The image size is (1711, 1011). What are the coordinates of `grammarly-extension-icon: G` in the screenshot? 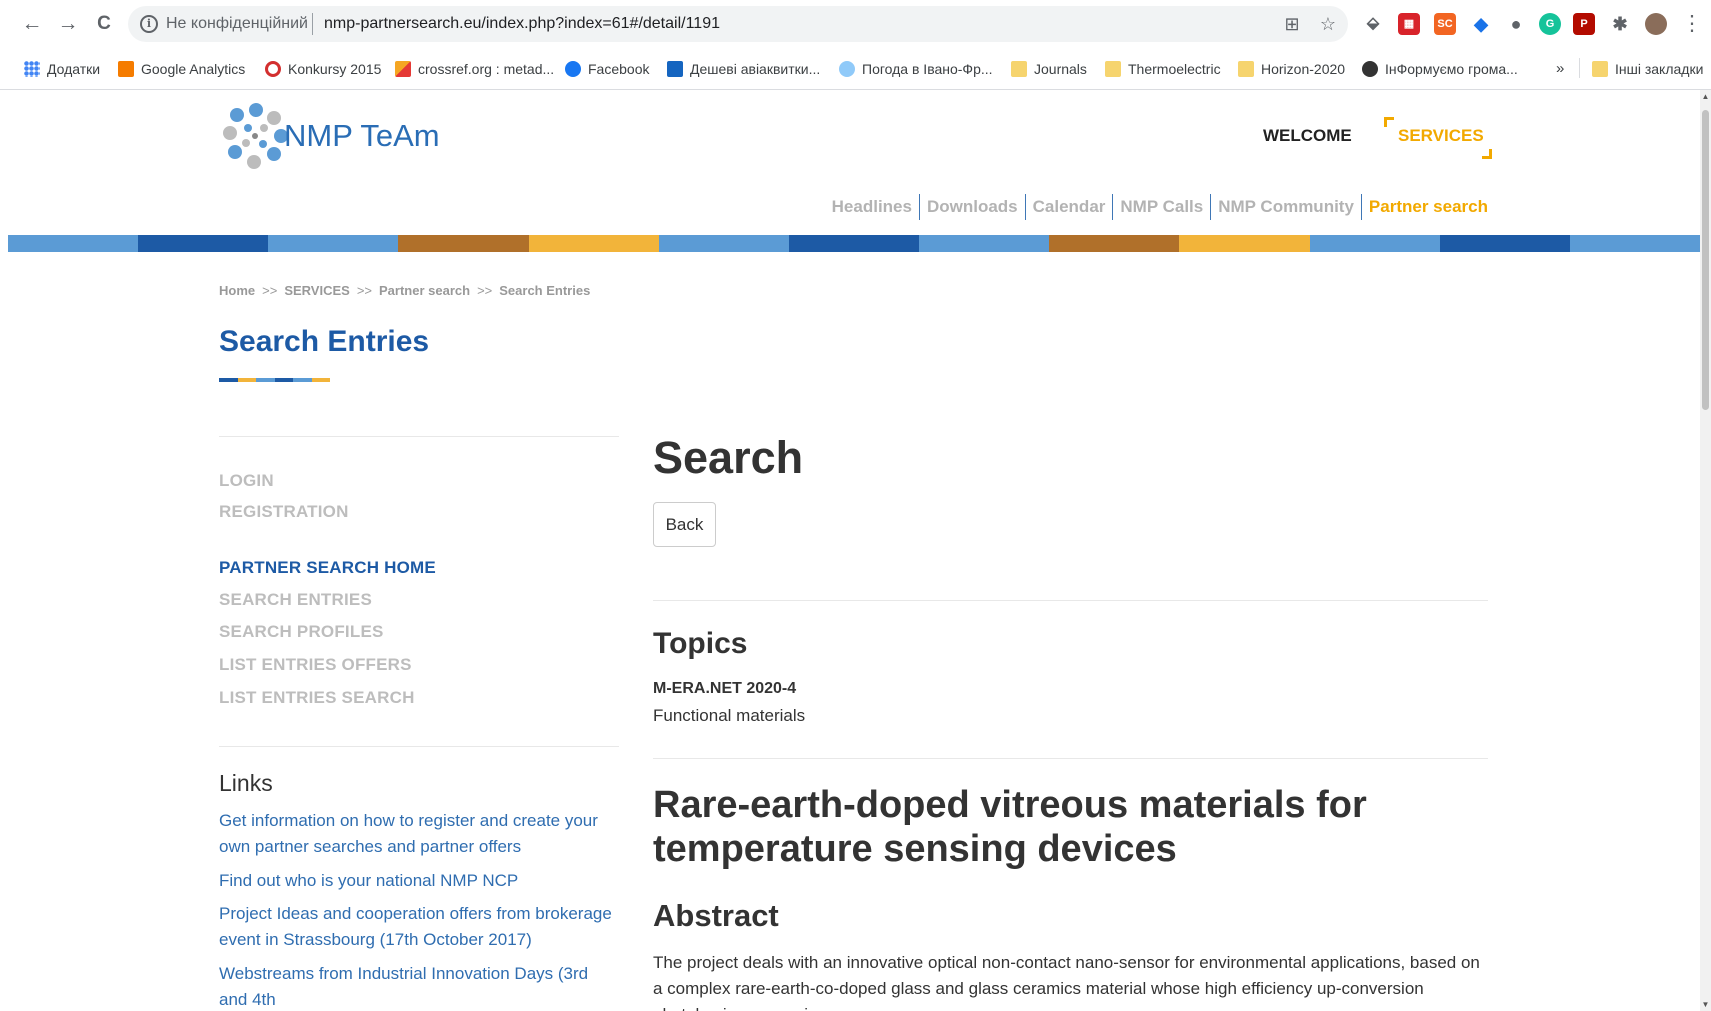 It's located at (1550, 24).